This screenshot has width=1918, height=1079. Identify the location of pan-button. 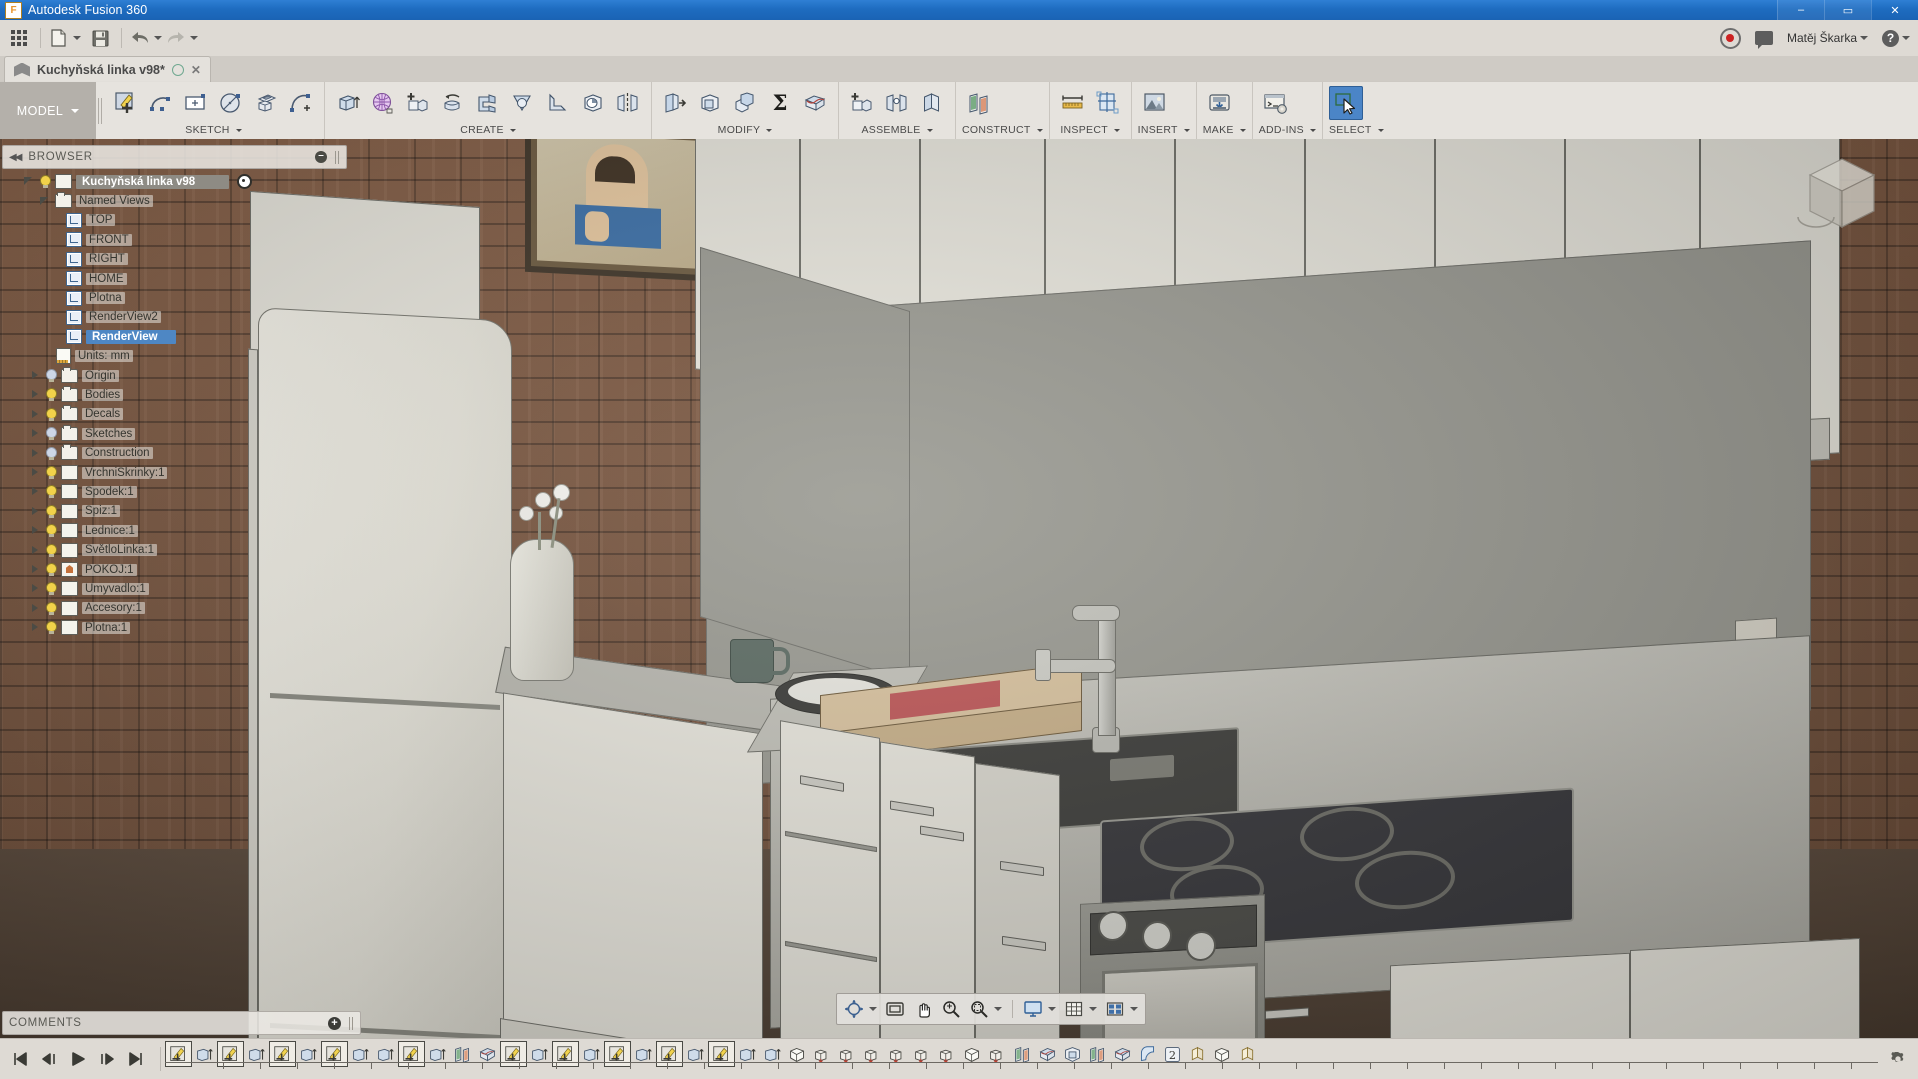
(923, 1009).